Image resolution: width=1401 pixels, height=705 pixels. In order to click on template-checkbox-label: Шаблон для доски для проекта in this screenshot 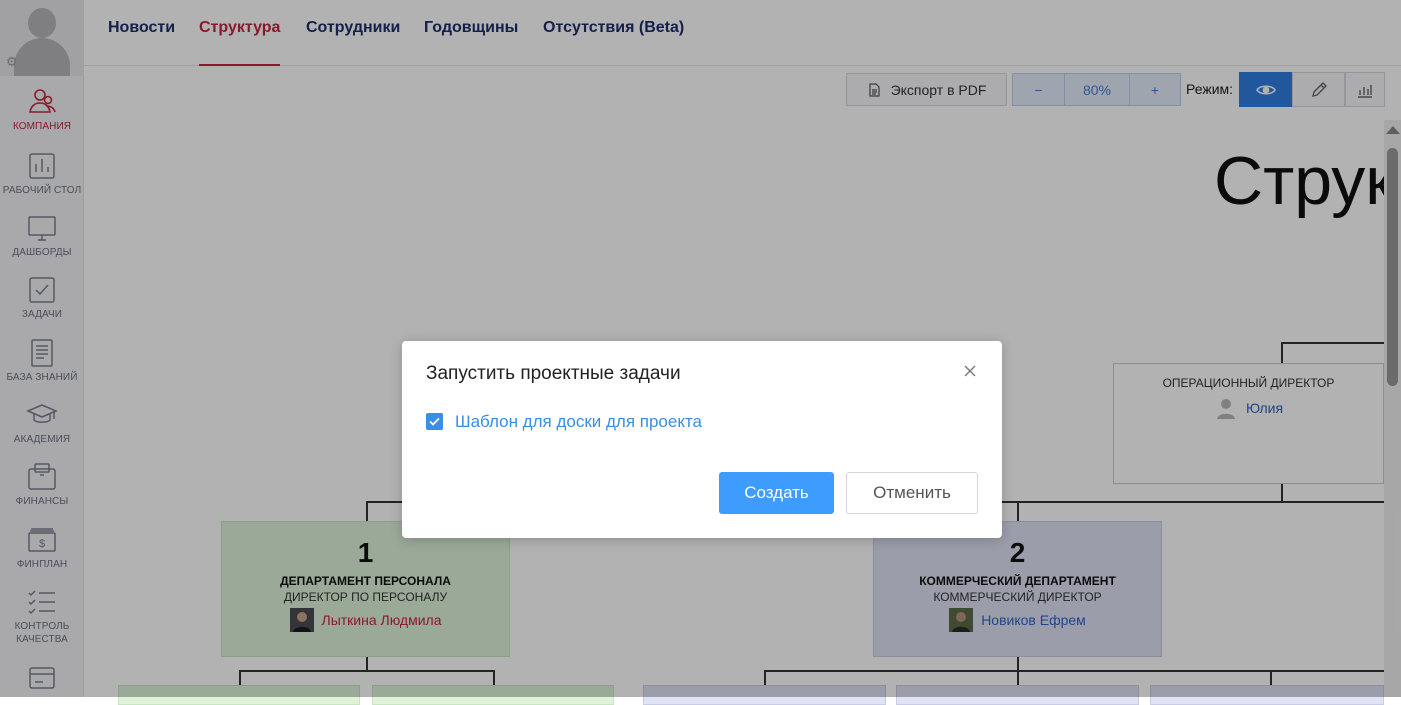, I will do `click(578, 422)`.